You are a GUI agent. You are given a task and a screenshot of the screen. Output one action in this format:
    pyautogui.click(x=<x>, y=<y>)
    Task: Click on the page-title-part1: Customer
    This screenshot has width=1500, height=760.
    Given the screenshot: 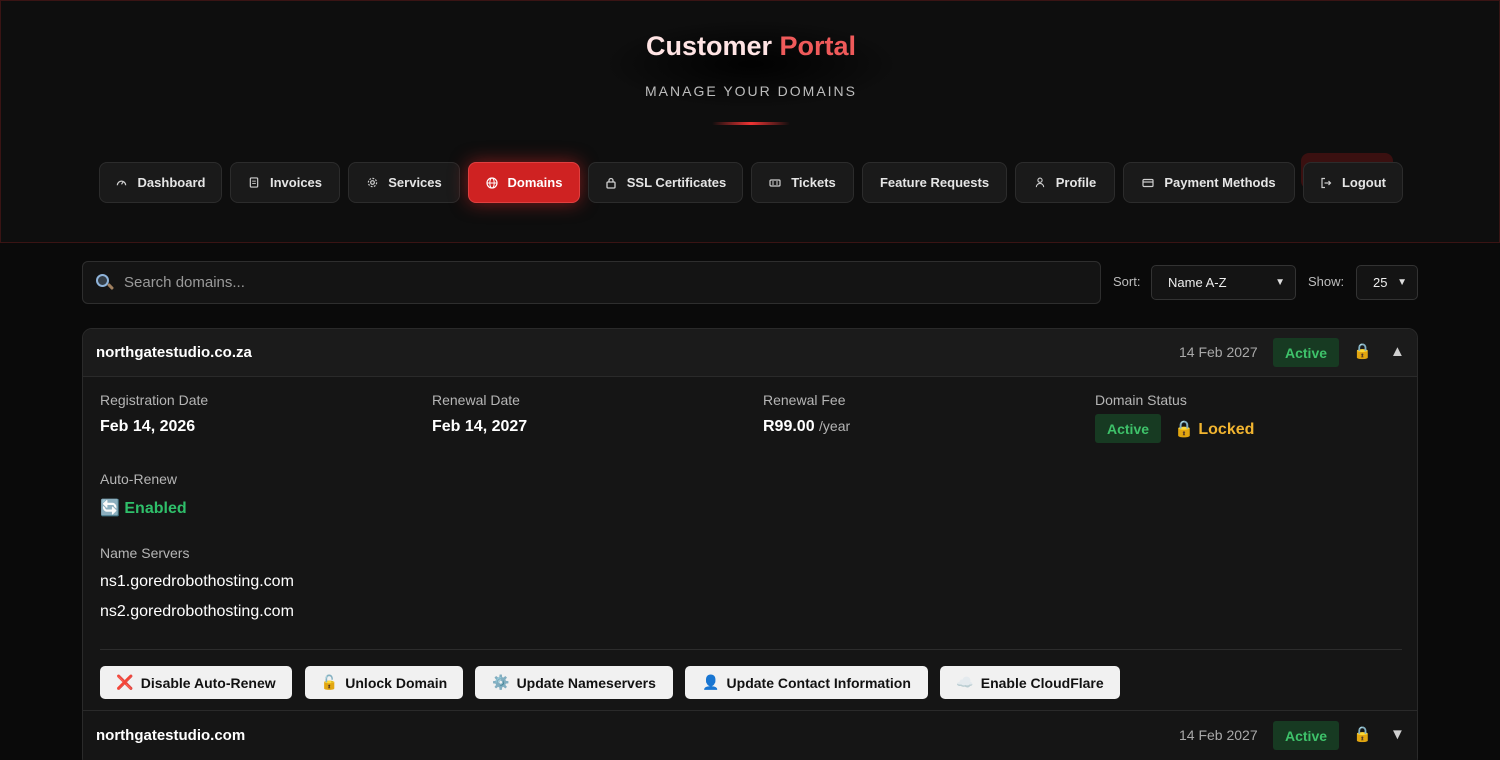 What is the action you would take?
    pyautogui.click(x=708, y=46)
    